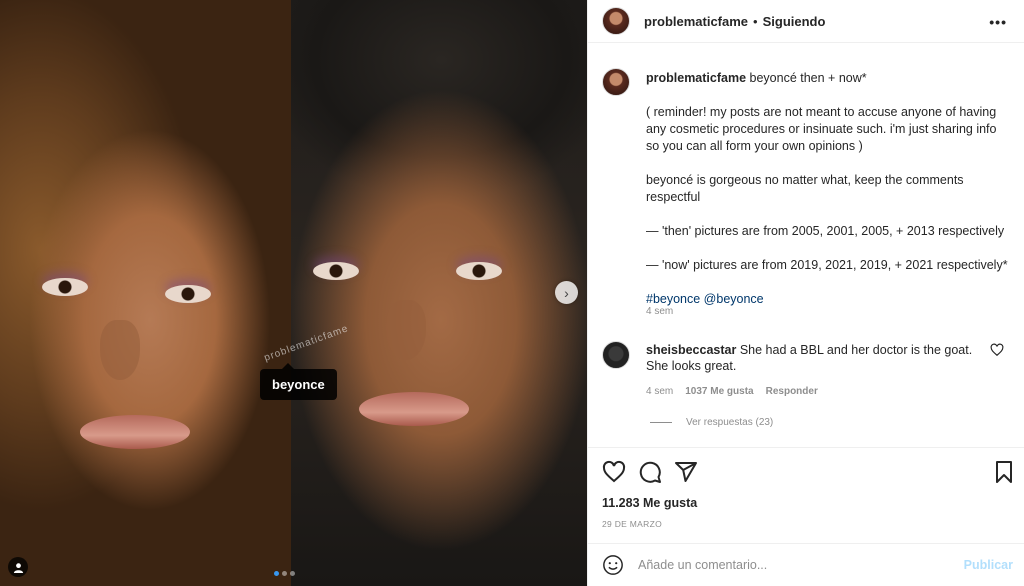  I want to click on following-button: Siguiendo, so click(794, 21).